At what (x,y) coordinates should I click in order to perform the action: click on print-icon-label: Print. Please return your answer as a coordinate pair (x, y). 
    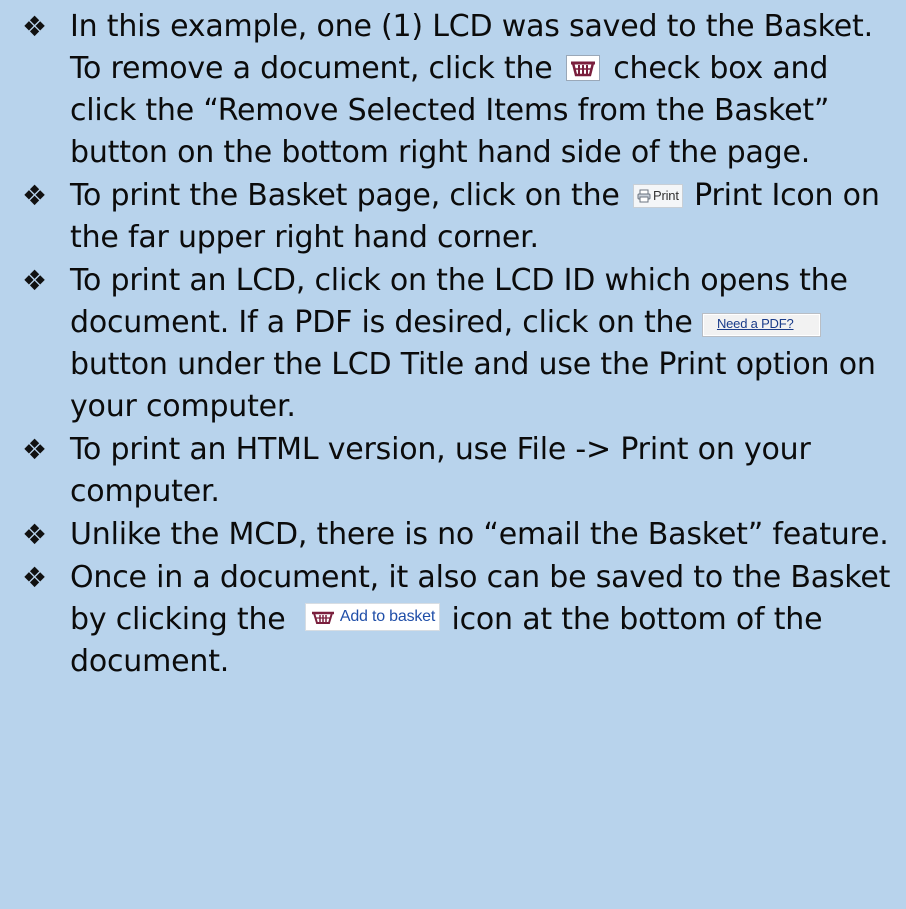
    Looking at the image, I should click on (666, 195).